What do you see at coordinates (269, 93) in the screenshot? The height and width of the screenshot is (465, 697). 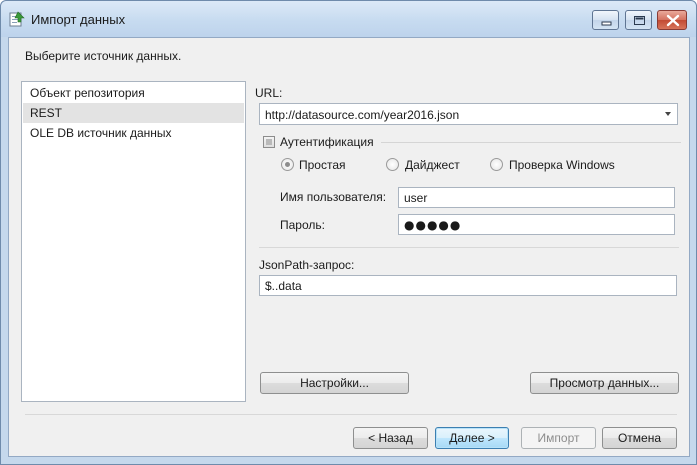 I see `url-label: URL:` at bounding box center [269, 93].